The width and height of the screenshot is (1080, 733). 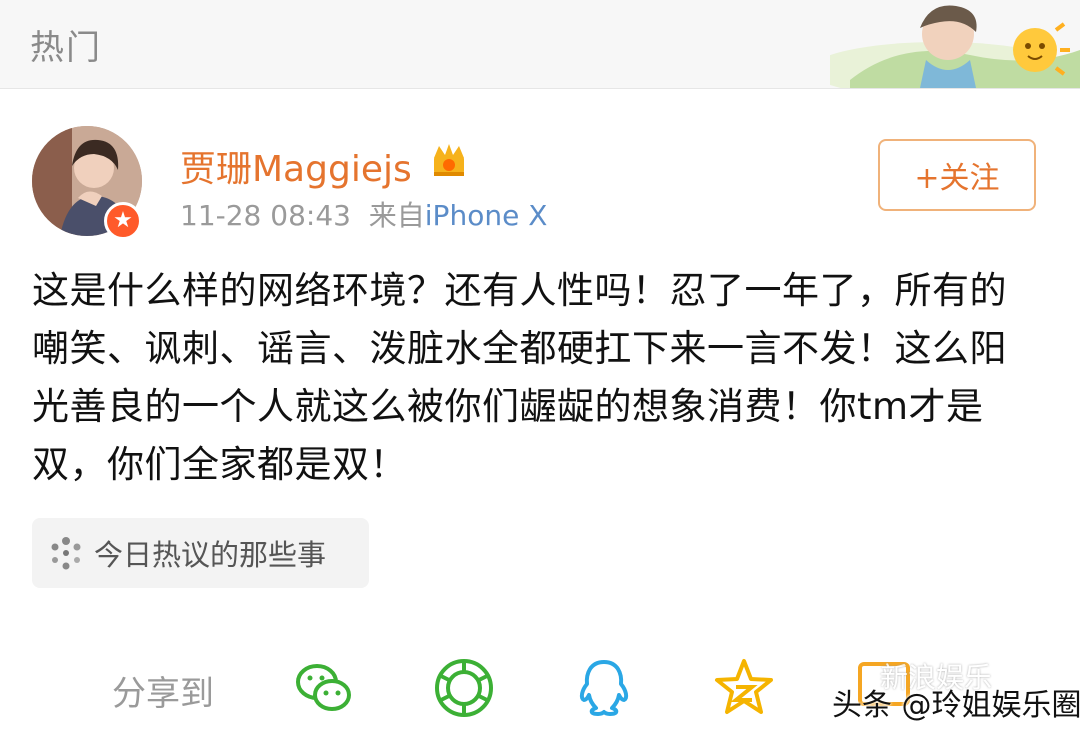 What do you see at coordinates (265, 215) in the screenshot?
I see `post-time: 11-28 08:43` at bounding box center [265, 215].